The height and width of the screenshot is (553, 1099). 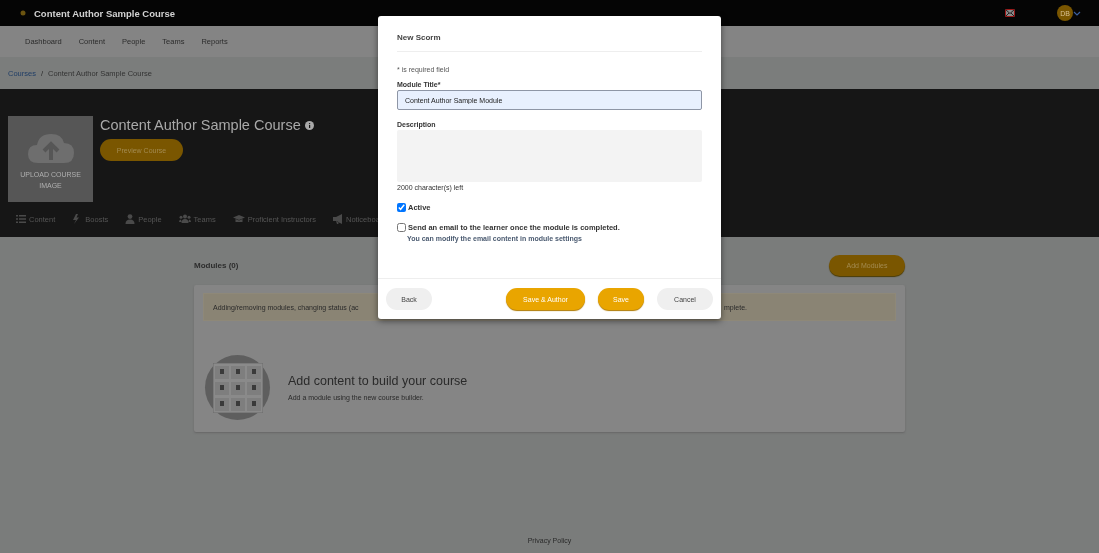 What do you see at coordinates (238, 219) in the screenshot?
I see `cap-icon` at bounding box center [238, 219].